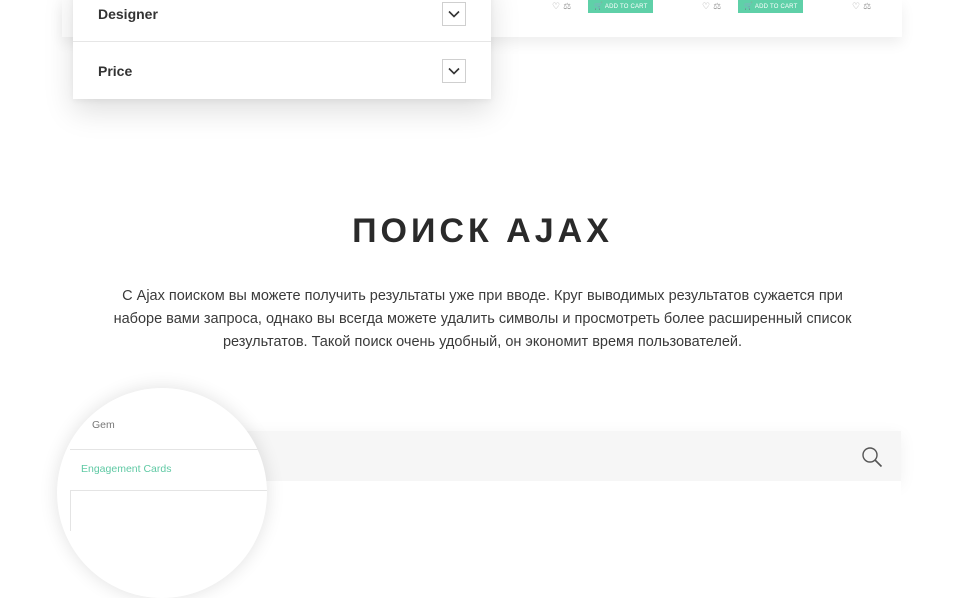 The width and height of the screenshot is (965, 598). Describe the element at coordinates (482, 231) in the screenshot. I see `section-title: ПОИСК AJAX` at that location.